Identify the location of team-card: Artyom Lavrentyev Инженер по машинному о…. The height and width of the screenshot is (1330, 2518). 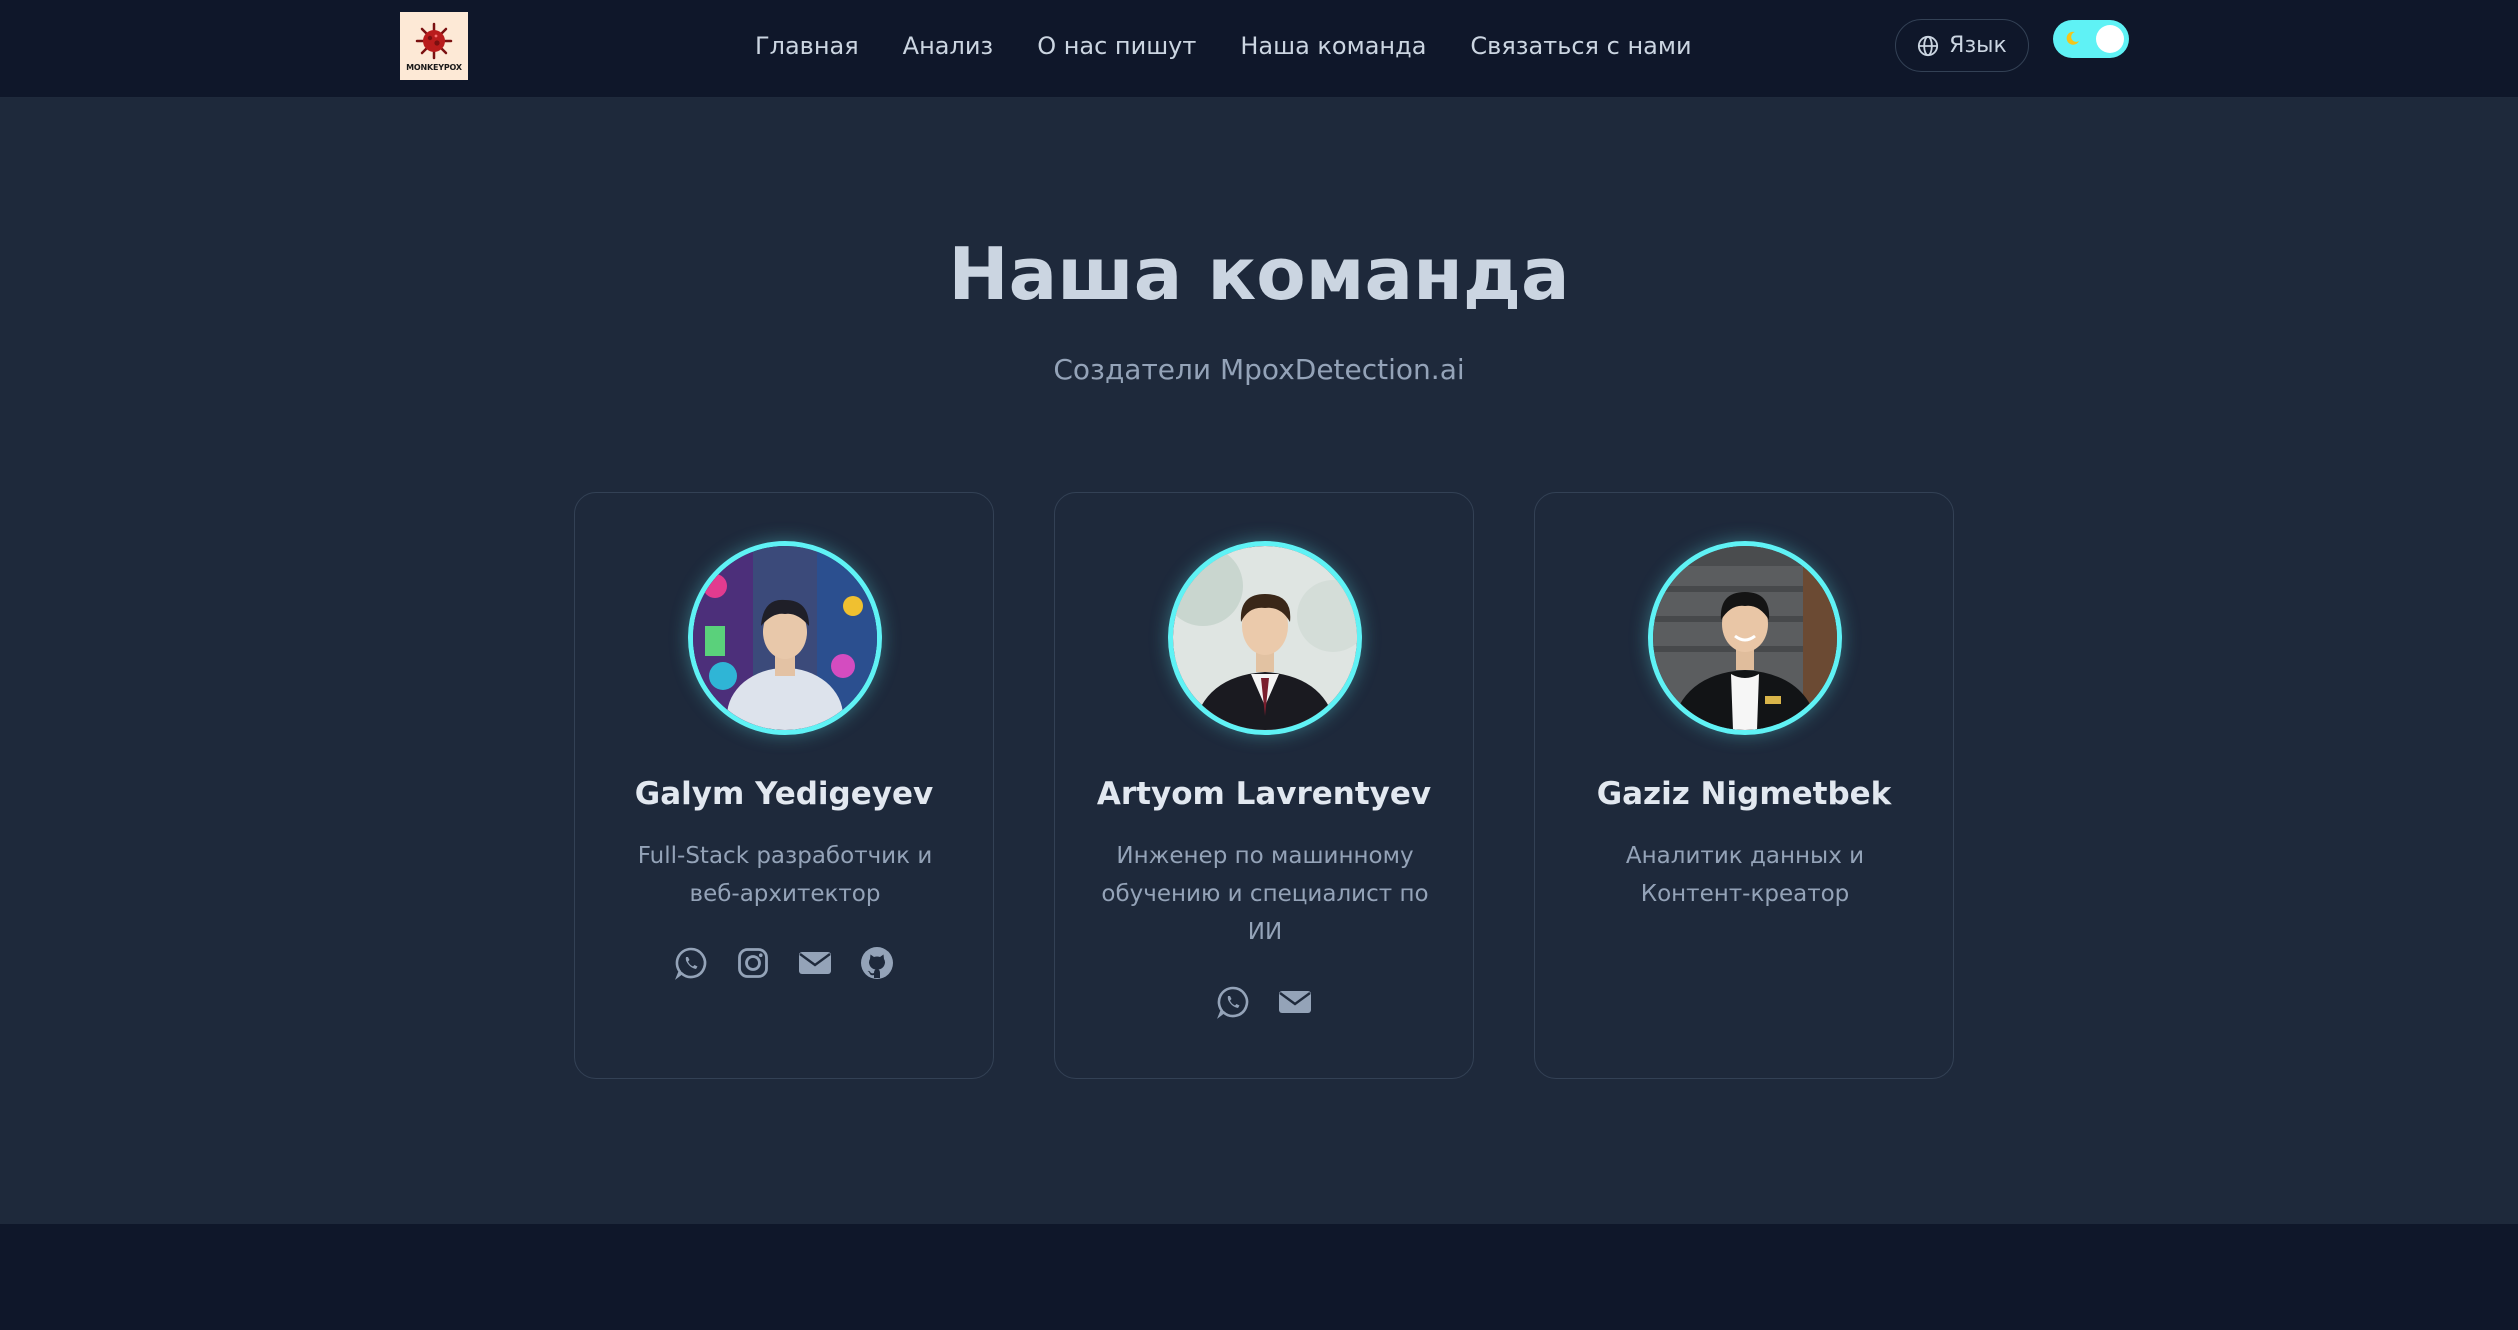
(1264, 785).